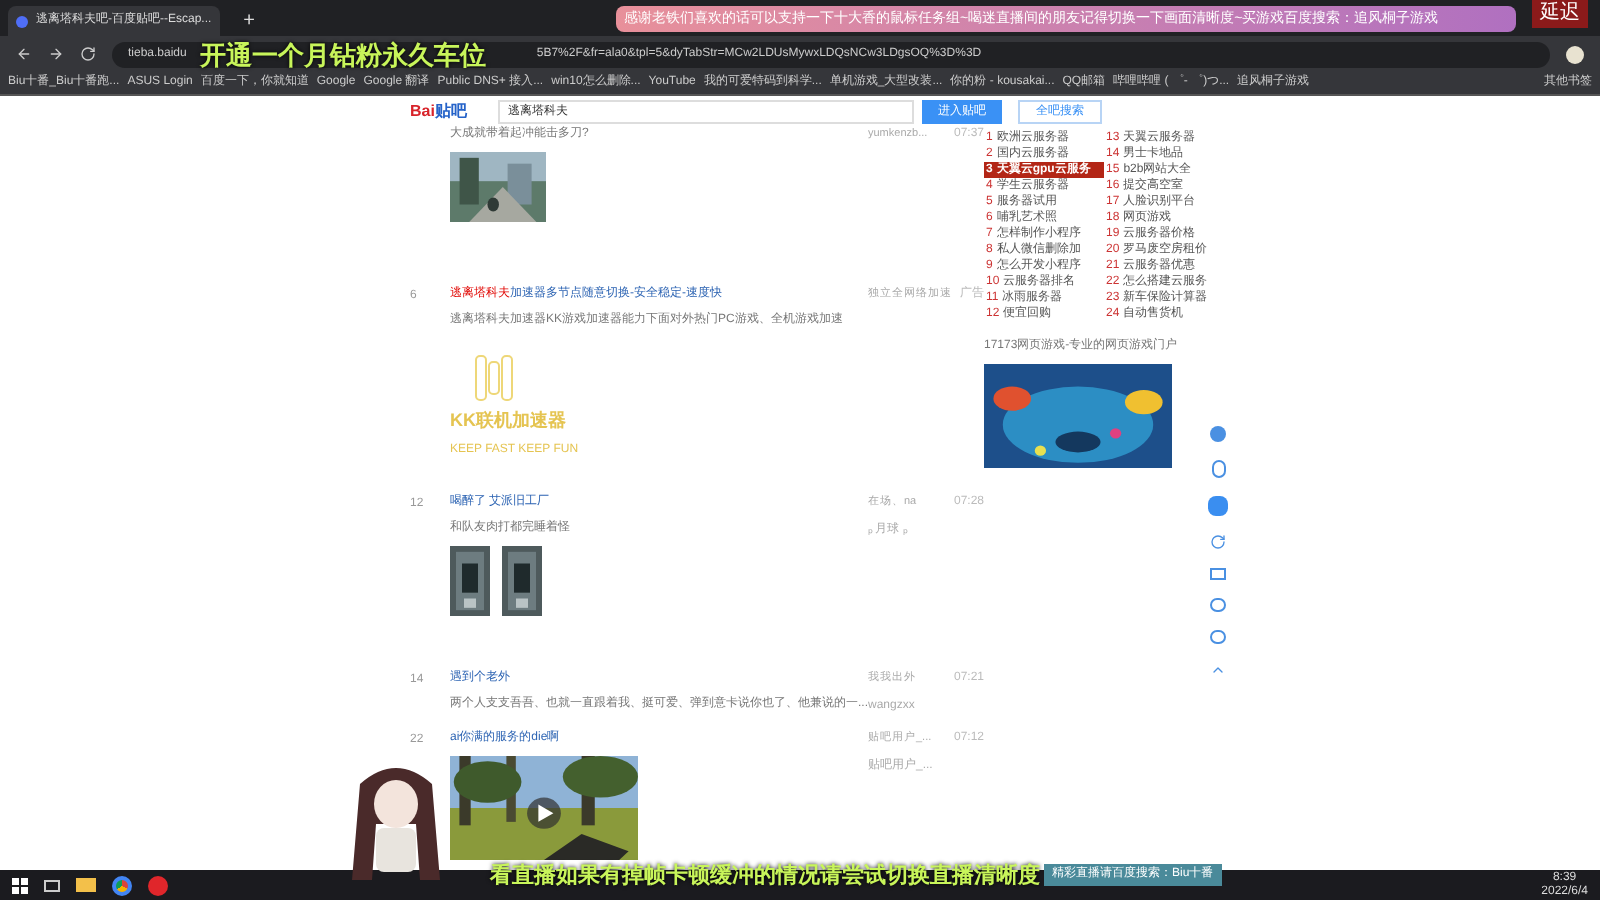 The width and height of the screenshot is (1600, 900). What do you see at coordinates (494, 378) in the screenshot?
I see `kk-logo-icon` at bounding box center [494, 378].